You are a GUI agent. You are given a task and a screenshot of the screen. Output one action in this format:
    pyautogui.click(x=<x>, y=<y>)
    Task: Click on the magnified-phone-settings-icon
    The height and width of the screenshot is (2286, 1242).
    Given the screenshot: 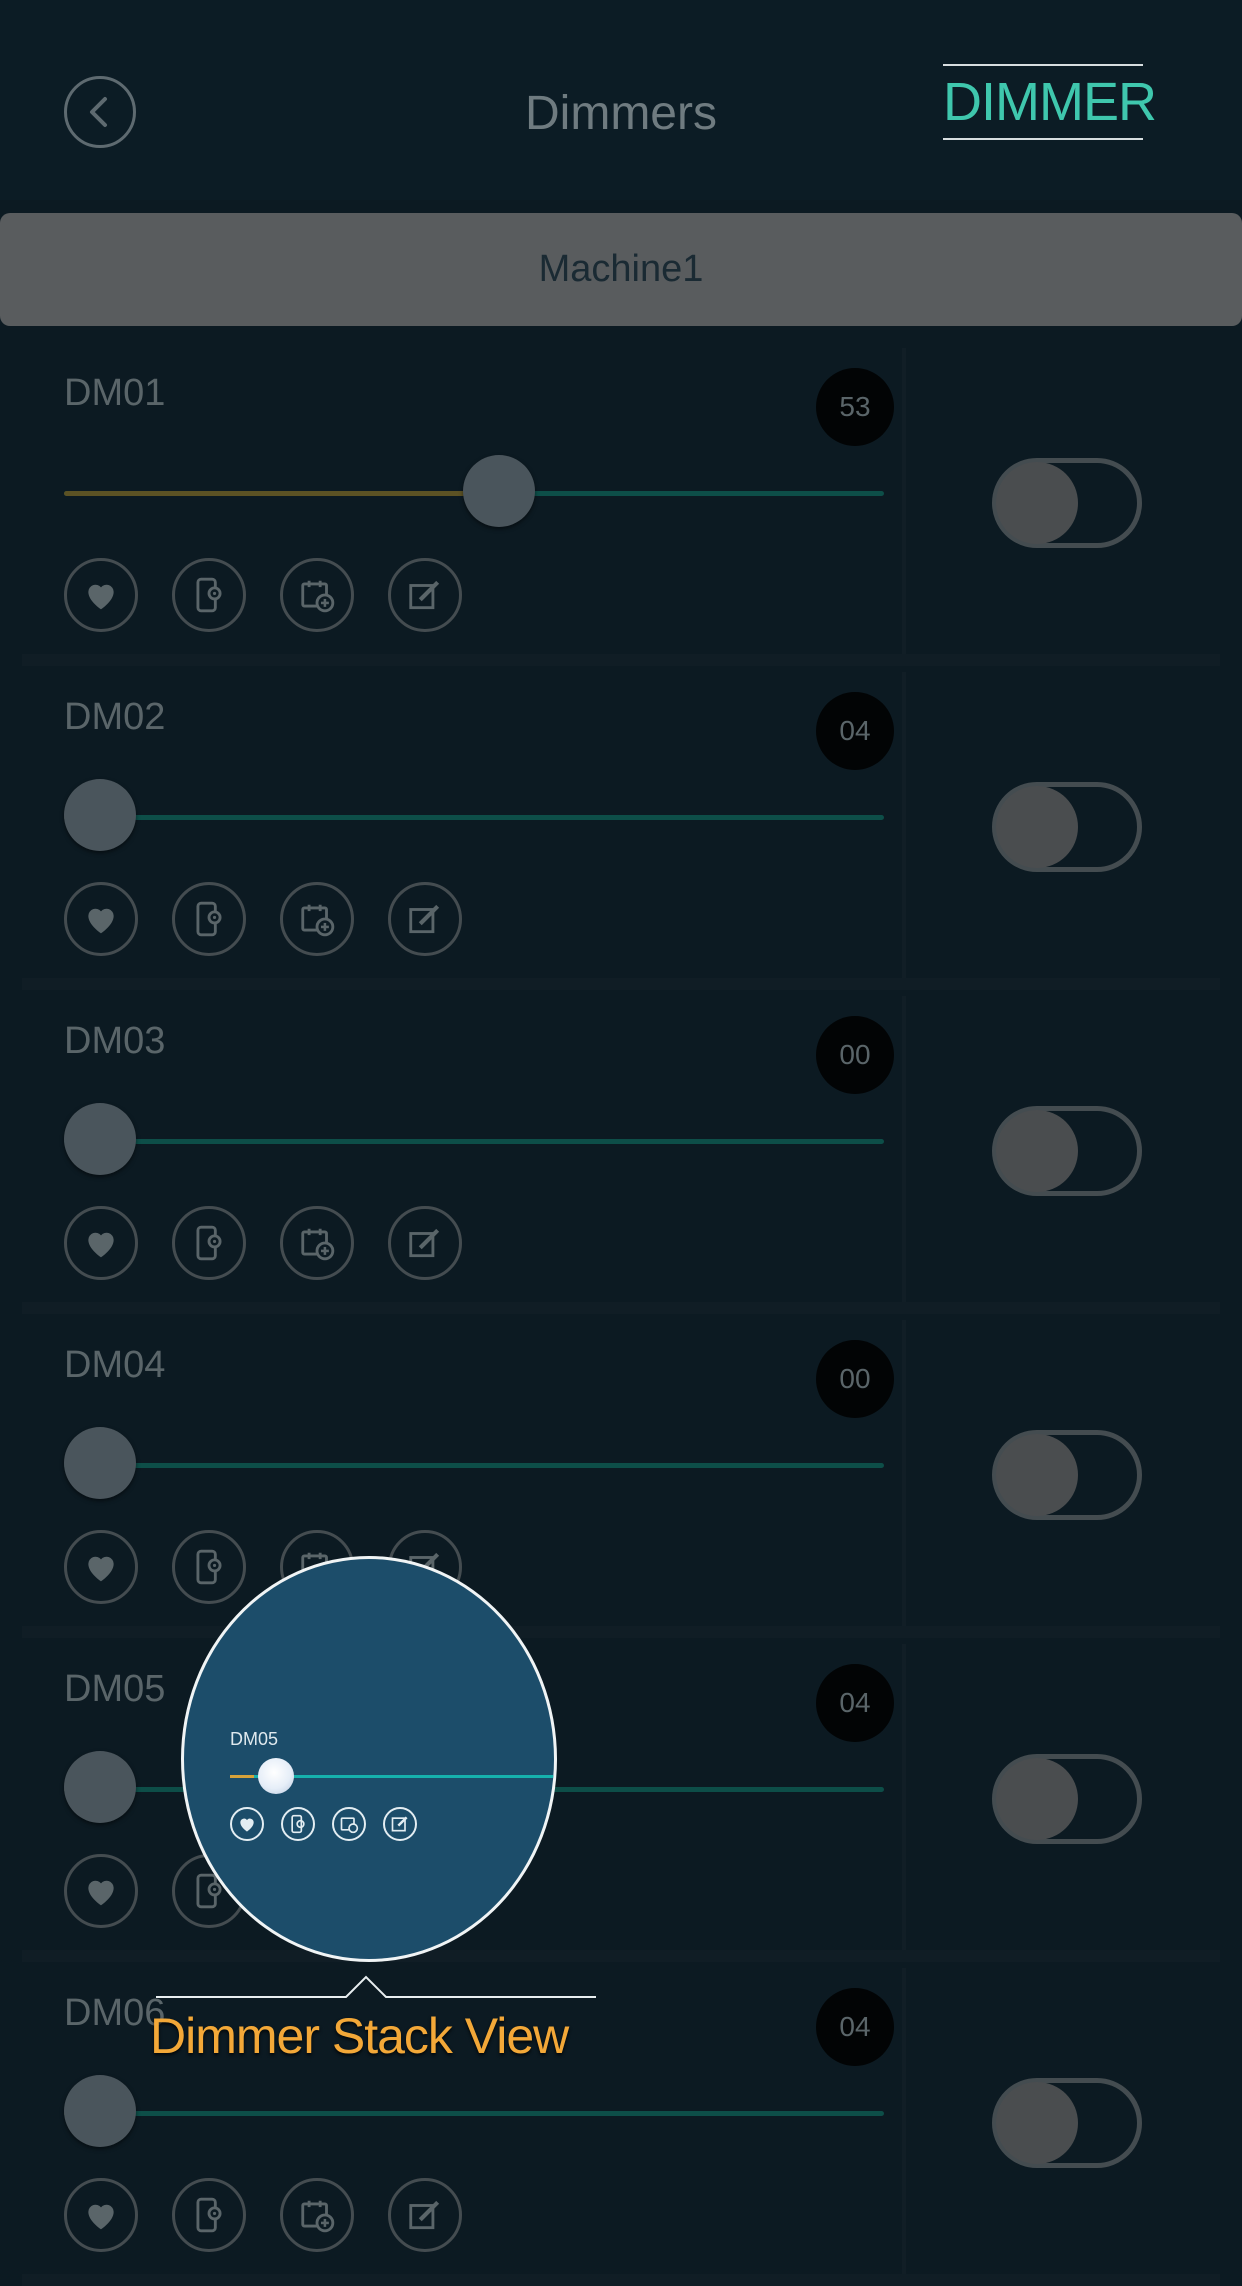 What is the action you would take?
    pyautogui.click(x=298, y=1824)
    